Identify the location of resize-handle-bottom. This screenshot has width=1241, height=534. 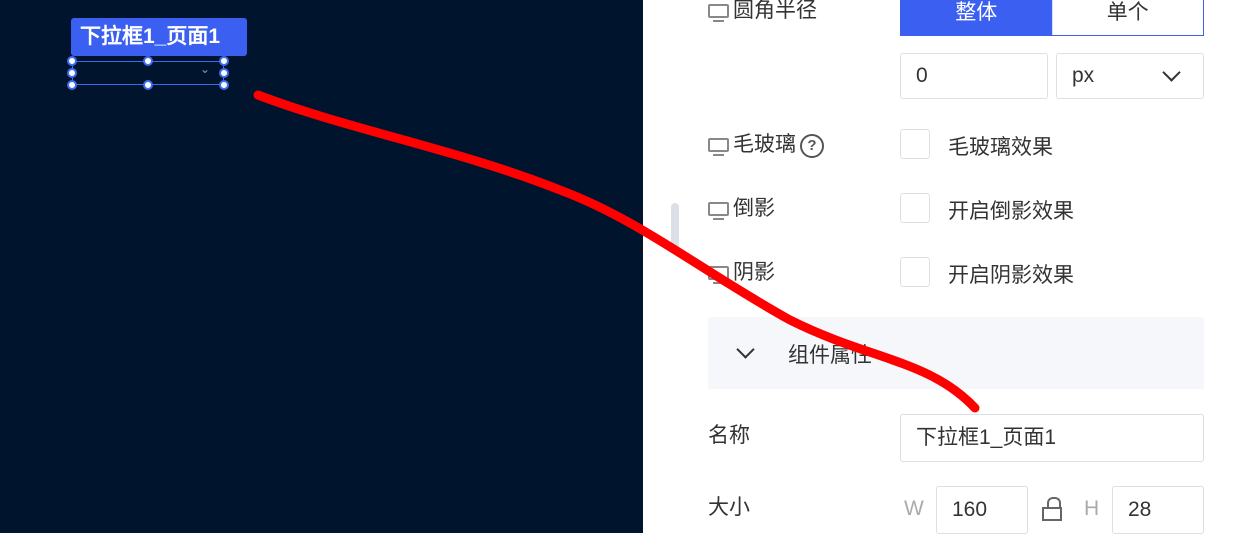
(148, 85).